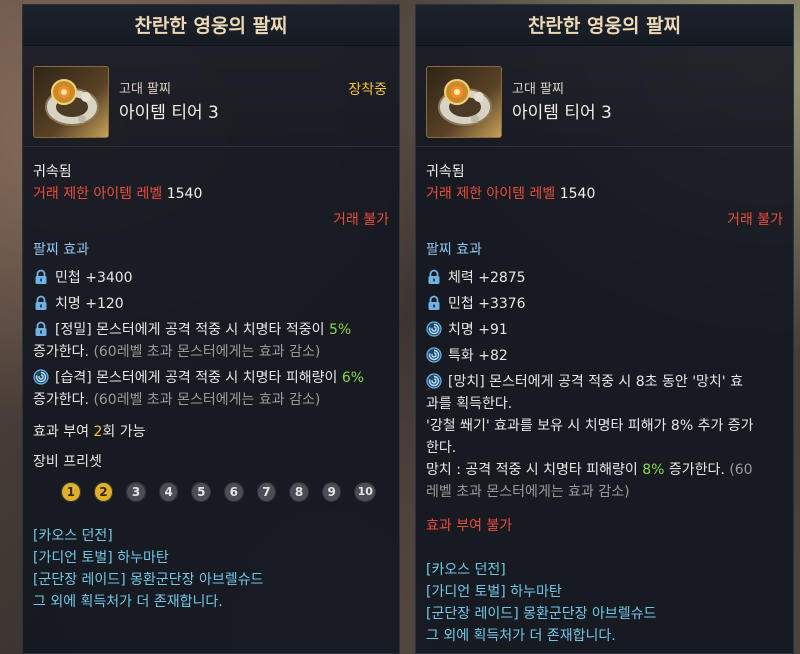 The height and width of the screenshot is (654, 800). Describe the element at coordinates (604, 96) in the screenshot. I see `item-header: 고대 팔찌 아이템 티어 3` at that location.